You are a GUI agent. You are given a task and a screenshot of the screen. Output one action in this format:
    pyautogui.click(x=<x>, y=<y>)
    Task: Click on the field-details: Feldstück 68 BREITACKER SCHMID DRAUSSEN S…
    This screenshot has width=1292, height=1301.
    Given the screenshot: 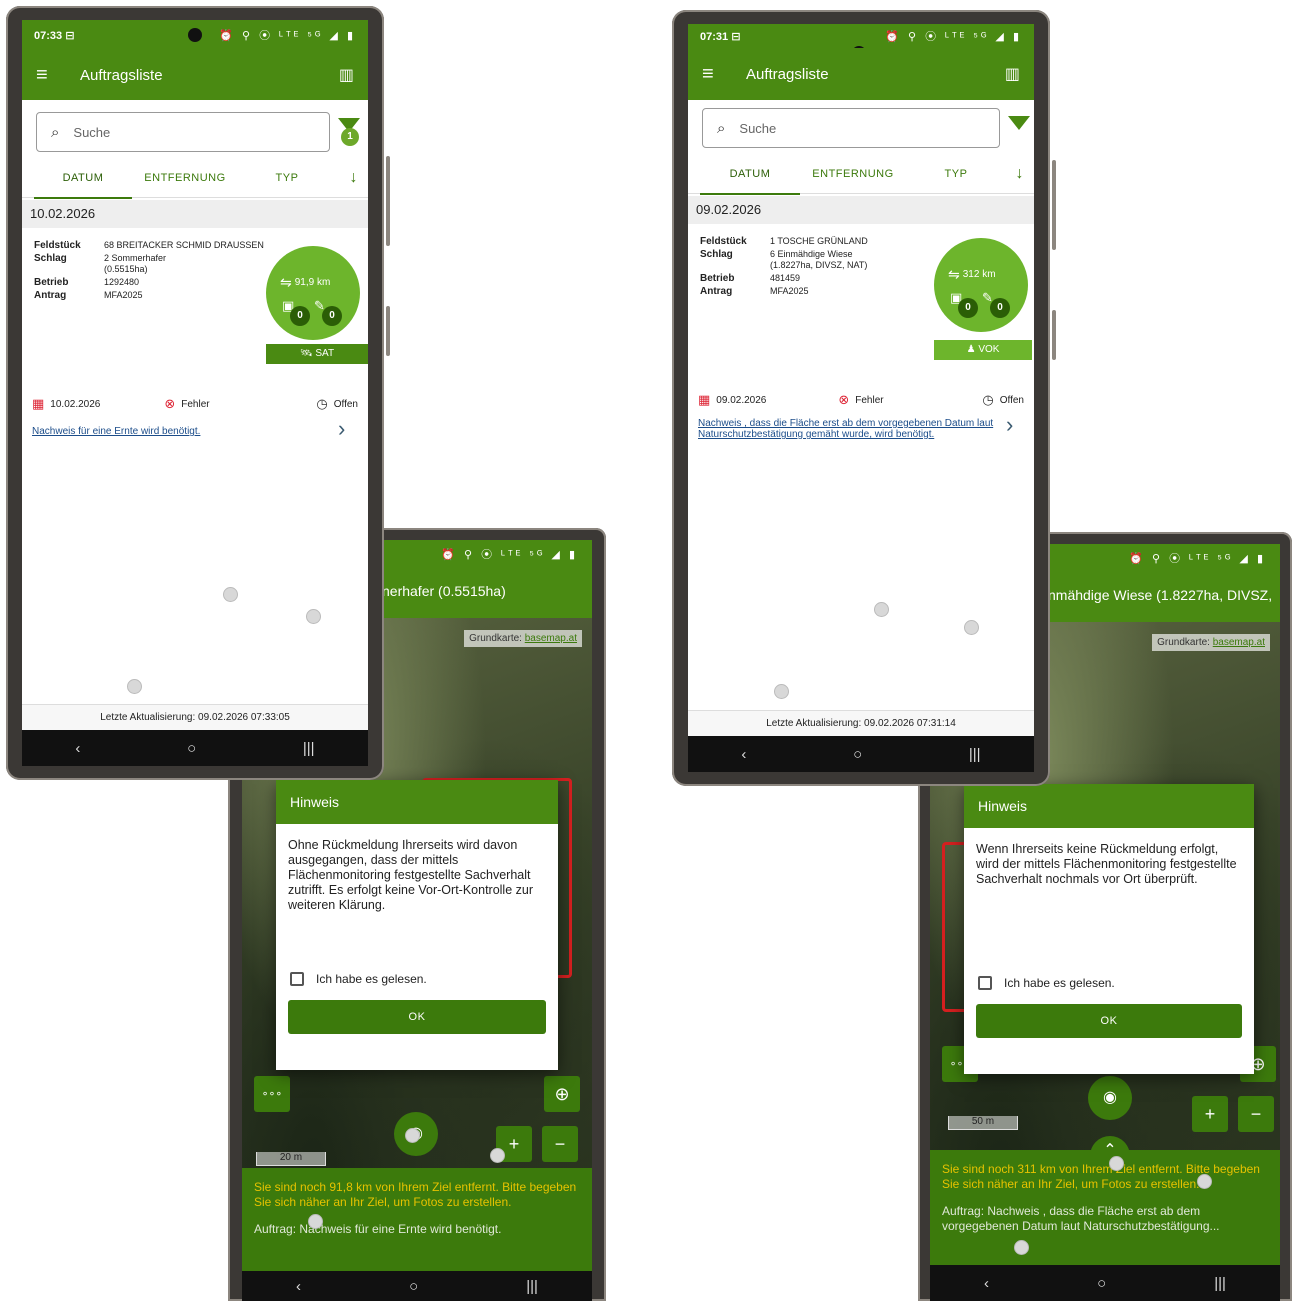 What is the action you would take?
    pyautogui.click(x=149, y=271)
    